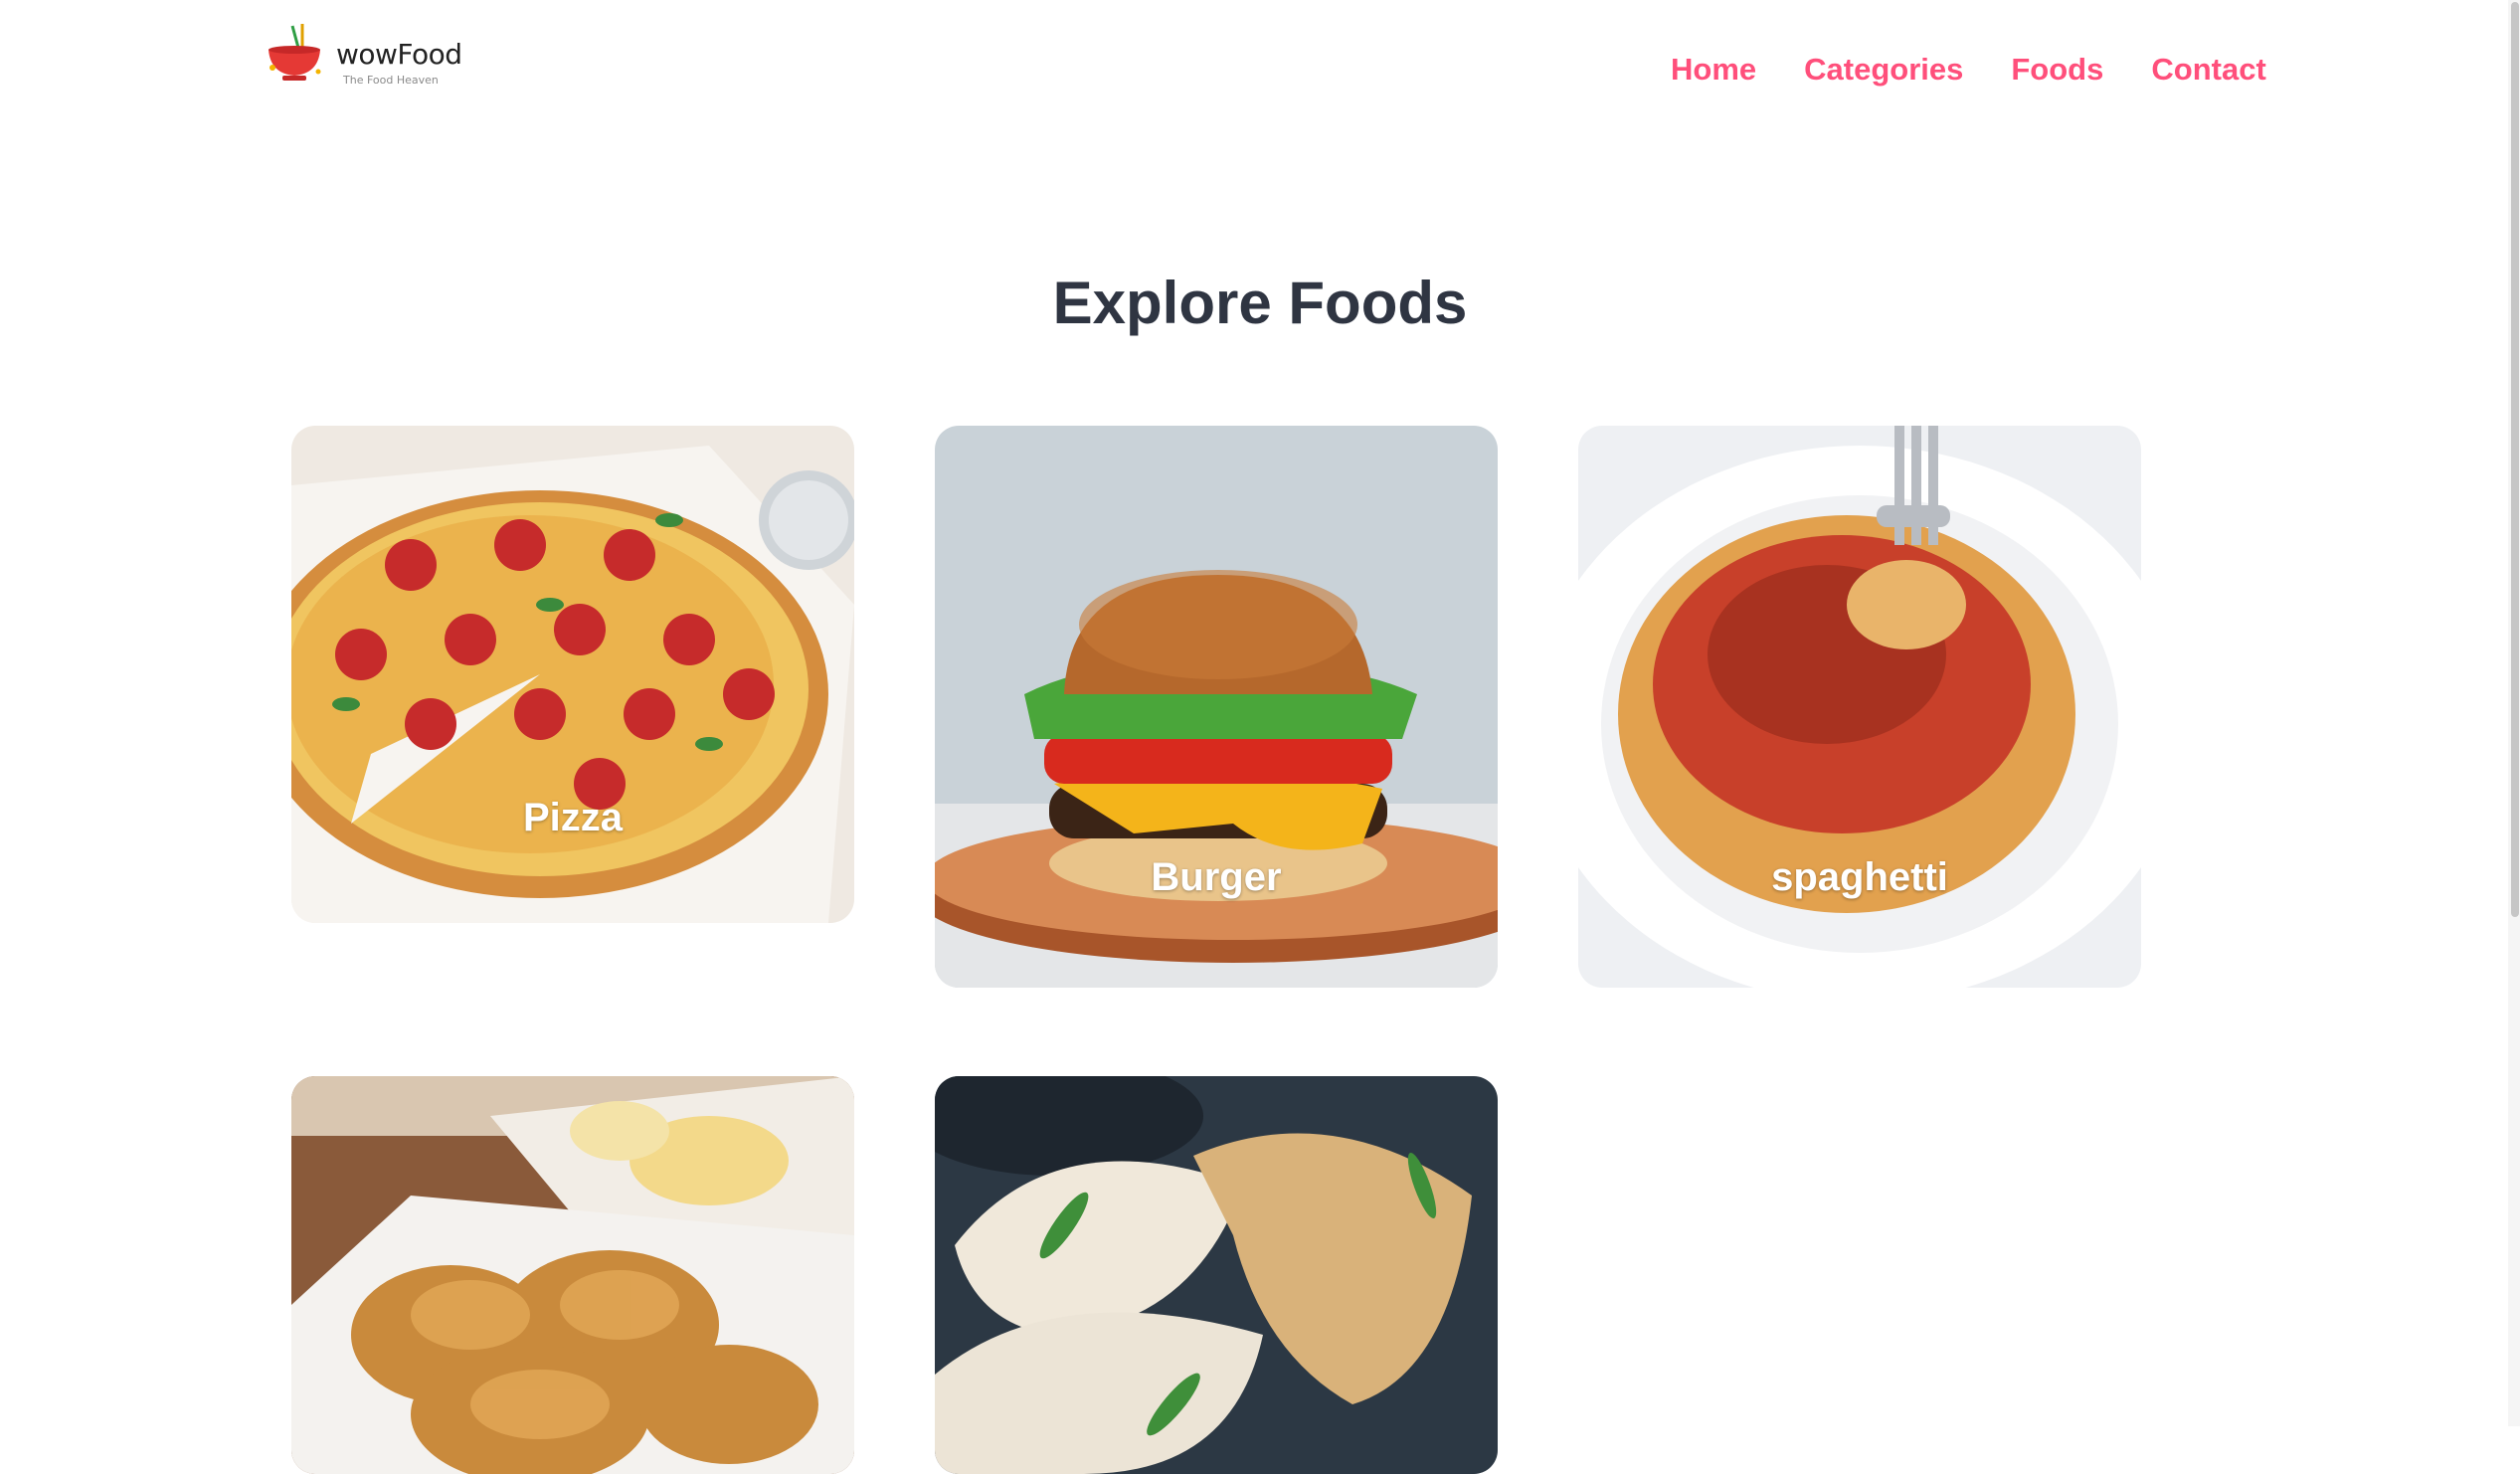  Describe the element at coordinates (2208, 70) in the screenshot. I see `nav-contact: Contact` at that location.